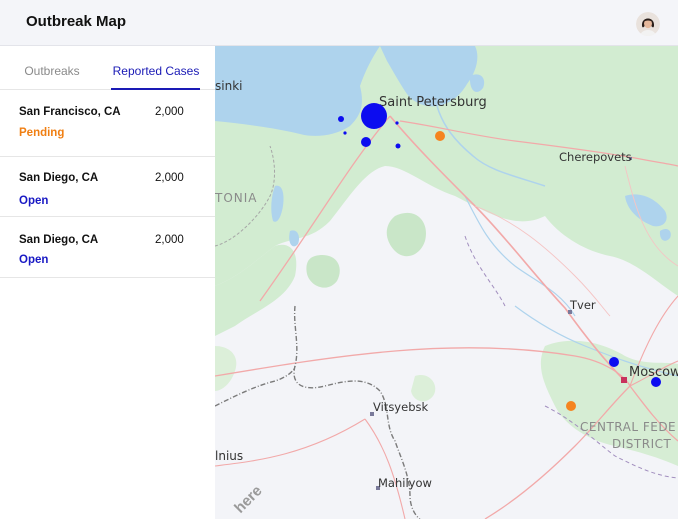  Describe the element at coordinates (648, 24) in the screenshot. I see `user-avatar-icon` at that location.